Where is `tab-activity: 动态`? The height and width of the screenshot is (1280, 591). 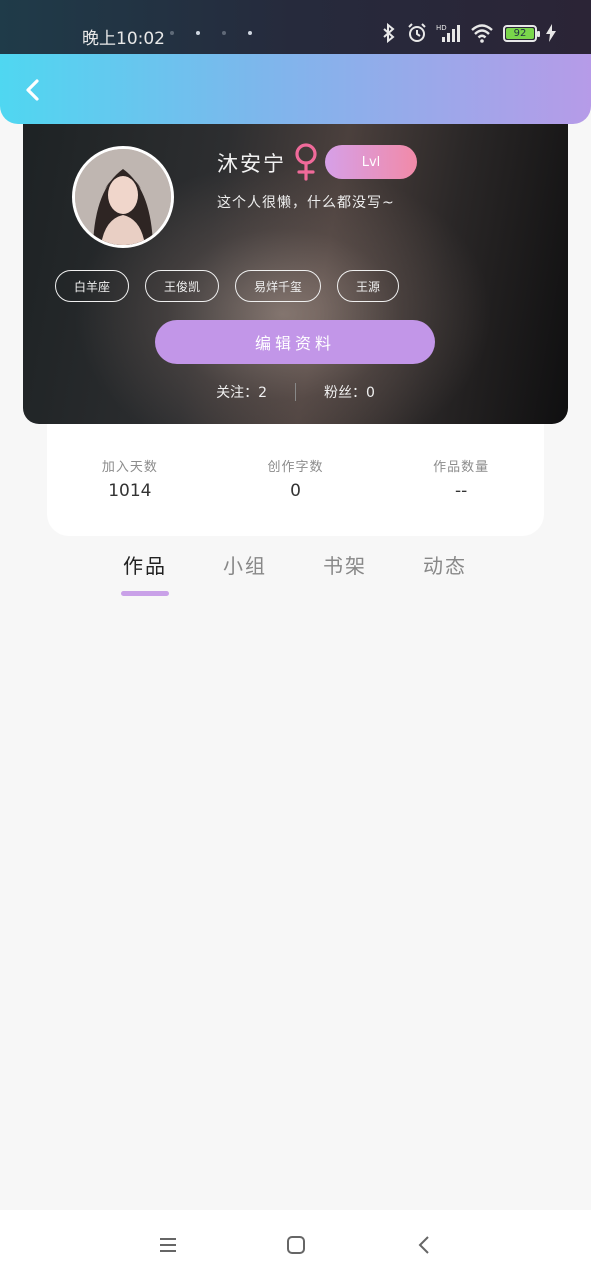
tab-activity: 动态 is located at coordinates (445, 573).